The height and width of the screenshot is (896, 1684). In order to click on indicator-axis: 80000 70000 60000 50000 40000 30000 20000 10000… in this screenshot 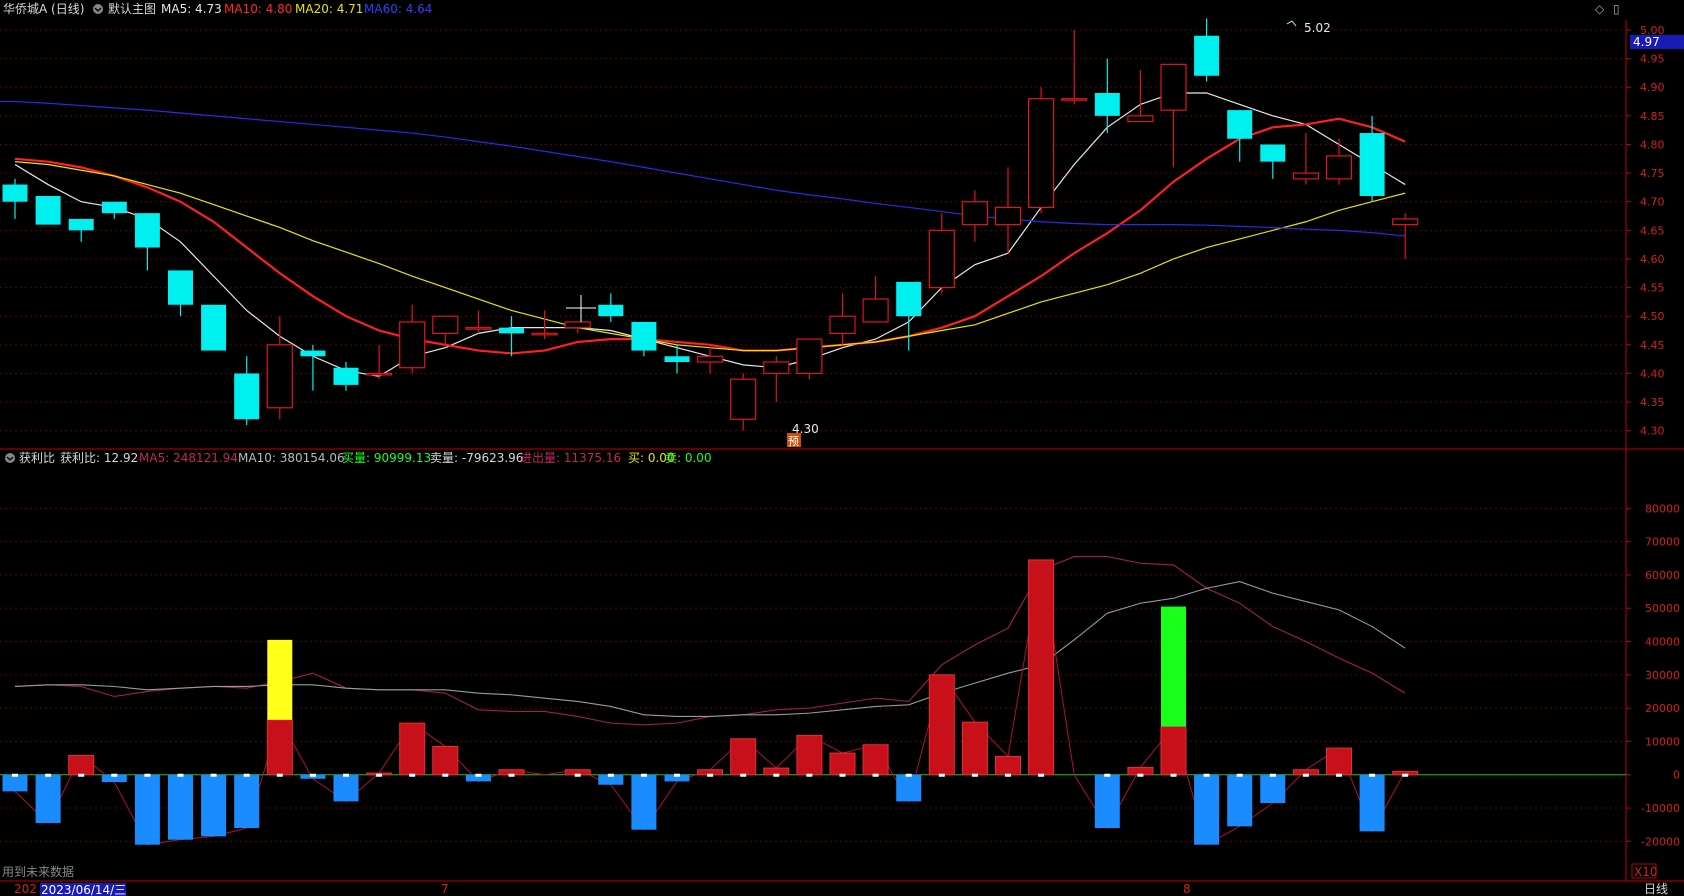, I will do `click(1653, 675)`.